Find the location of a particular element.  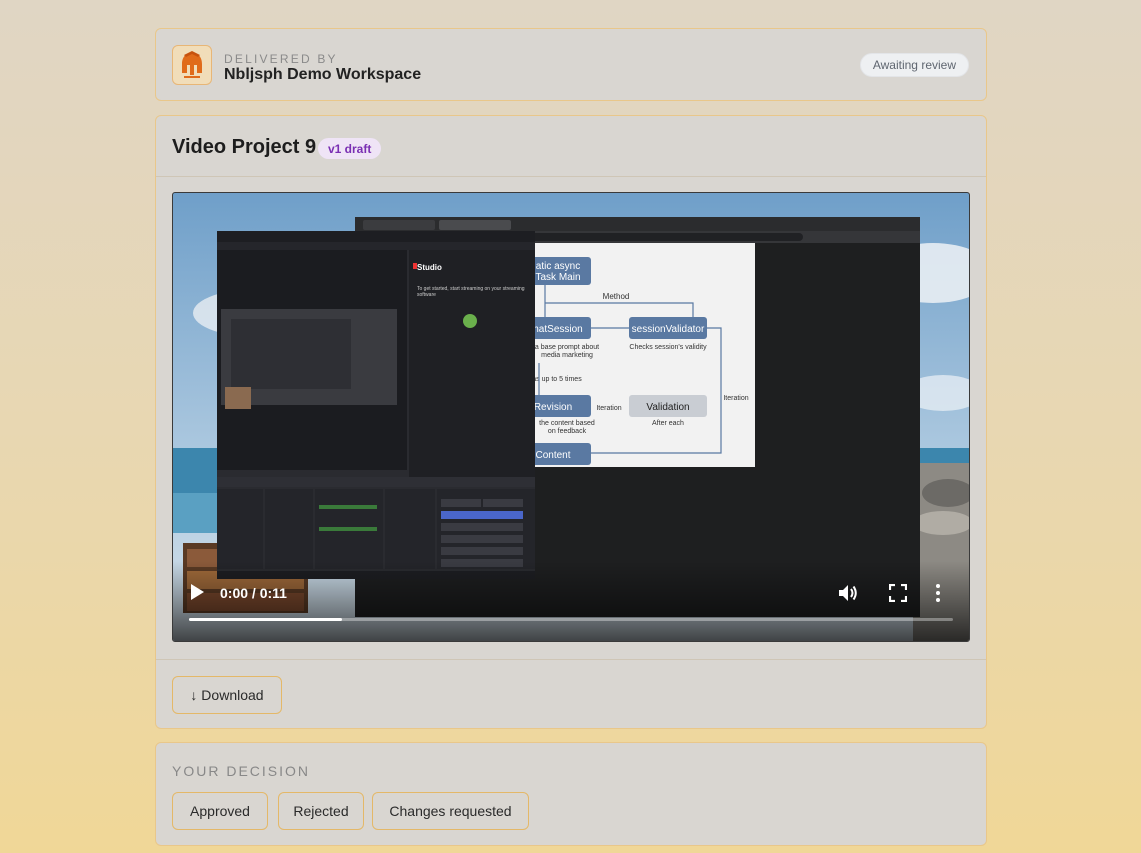

svg-text: After each is located at coordinates (668, 423).